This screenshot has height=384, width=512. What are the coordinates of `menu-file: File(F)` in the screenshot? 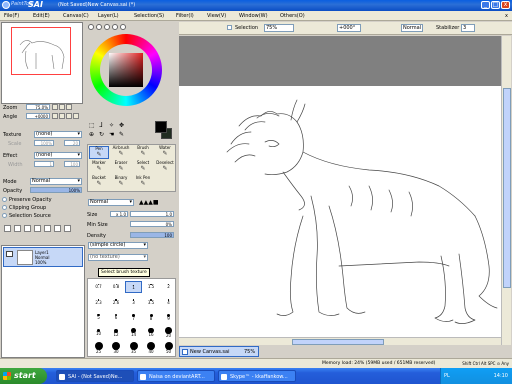 It's located at (11, 16).